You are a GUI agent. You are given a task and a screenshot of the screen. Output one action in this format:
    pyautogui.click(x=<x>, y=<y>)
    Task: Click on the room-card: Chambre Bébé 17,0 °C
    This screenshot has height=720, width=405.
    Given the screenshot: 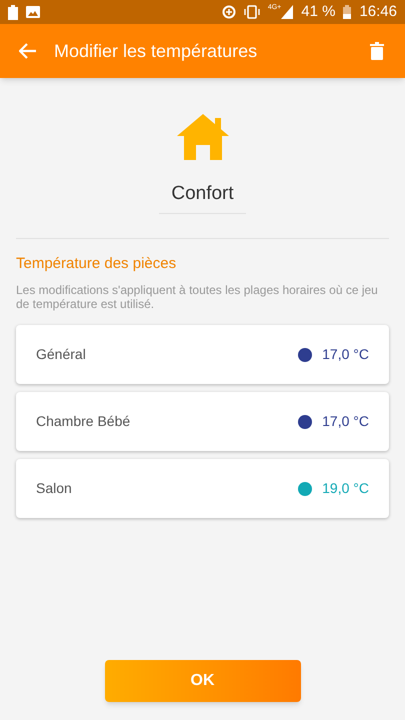 What is the action you would take?
    pyautogui.click(x=202, y=421)
    